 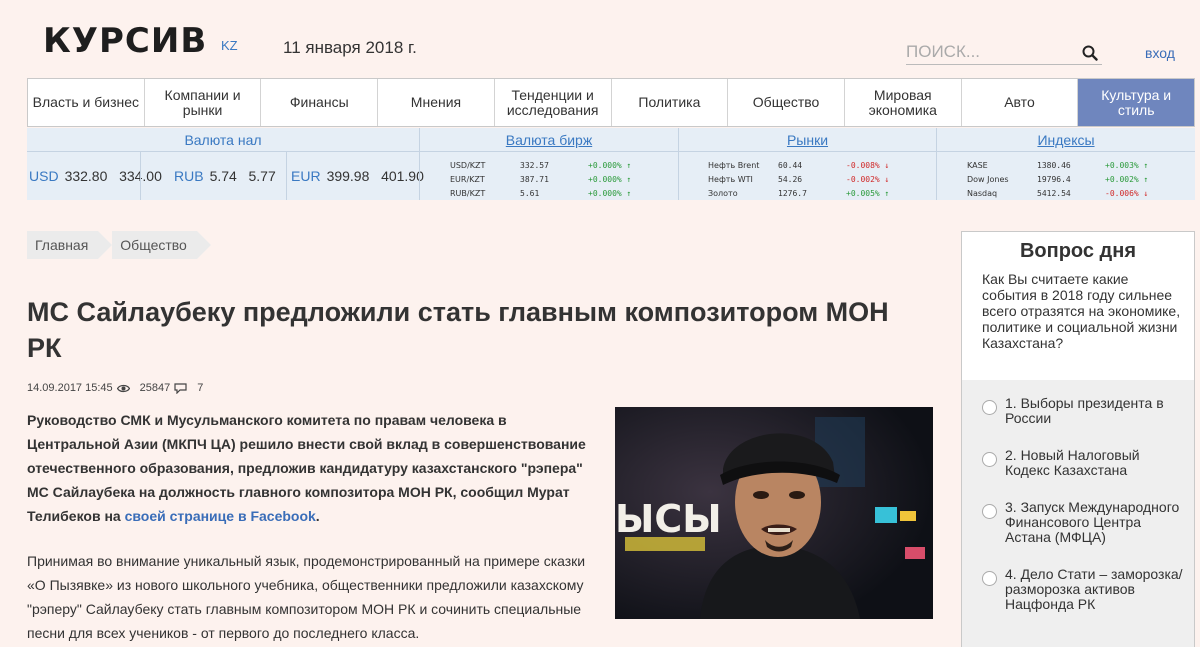 I want to click on article-date: 14.09.2017 15:45, so click(x=70, y=388).